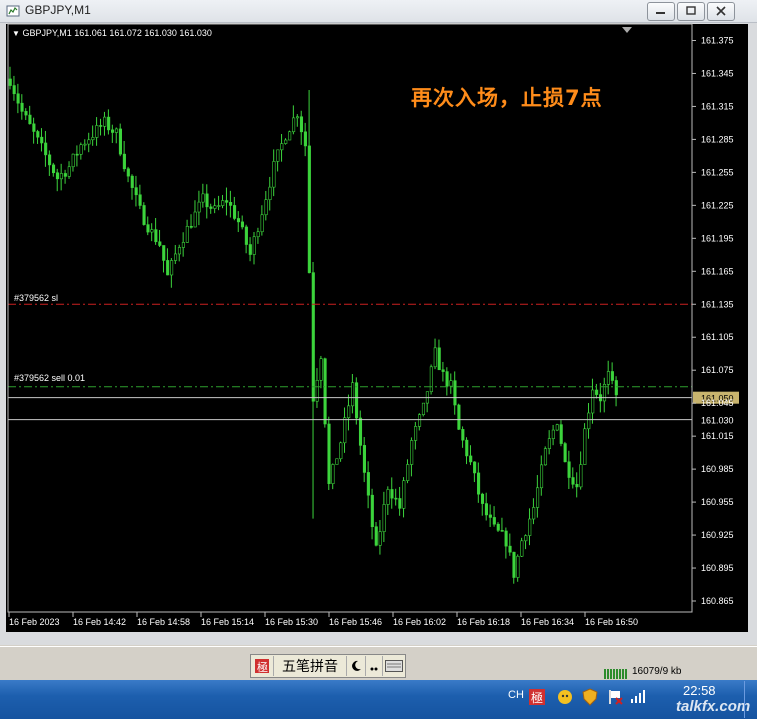  I want to click on x-tick-label: 16 Feb 16:34, so click(547, 622).